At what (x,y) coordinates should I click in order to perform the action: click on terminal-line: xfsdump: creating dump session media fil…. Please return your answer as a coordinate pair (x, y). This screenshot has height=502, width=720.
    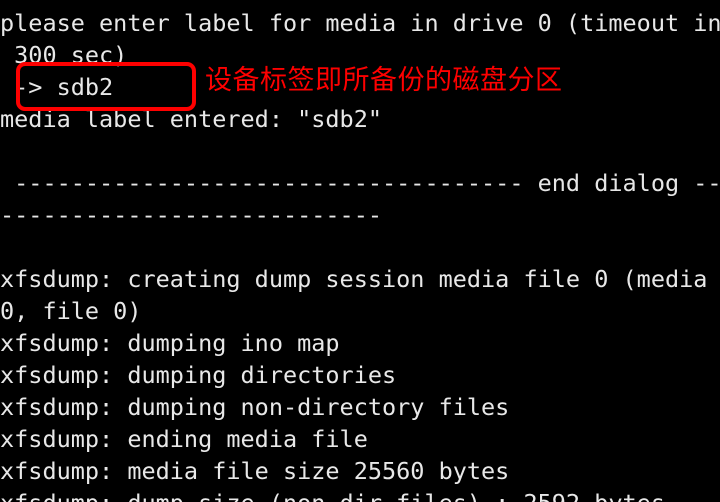
    Looking at the image, I should click on (354, 279).